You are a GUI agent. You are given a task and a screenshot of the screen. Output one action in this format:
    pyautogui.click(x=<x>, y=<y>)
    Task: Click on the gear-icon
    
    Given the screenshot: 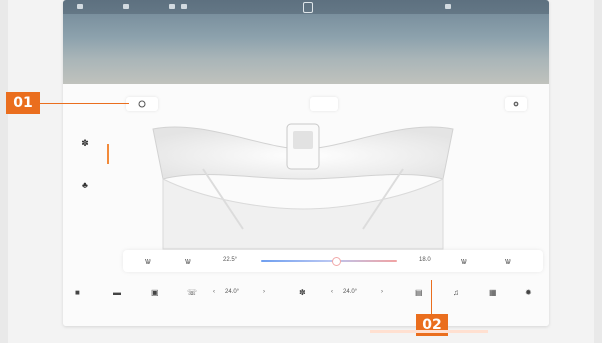 What is the action you would take?
    pyautogui.click(x=516, y=104)
    